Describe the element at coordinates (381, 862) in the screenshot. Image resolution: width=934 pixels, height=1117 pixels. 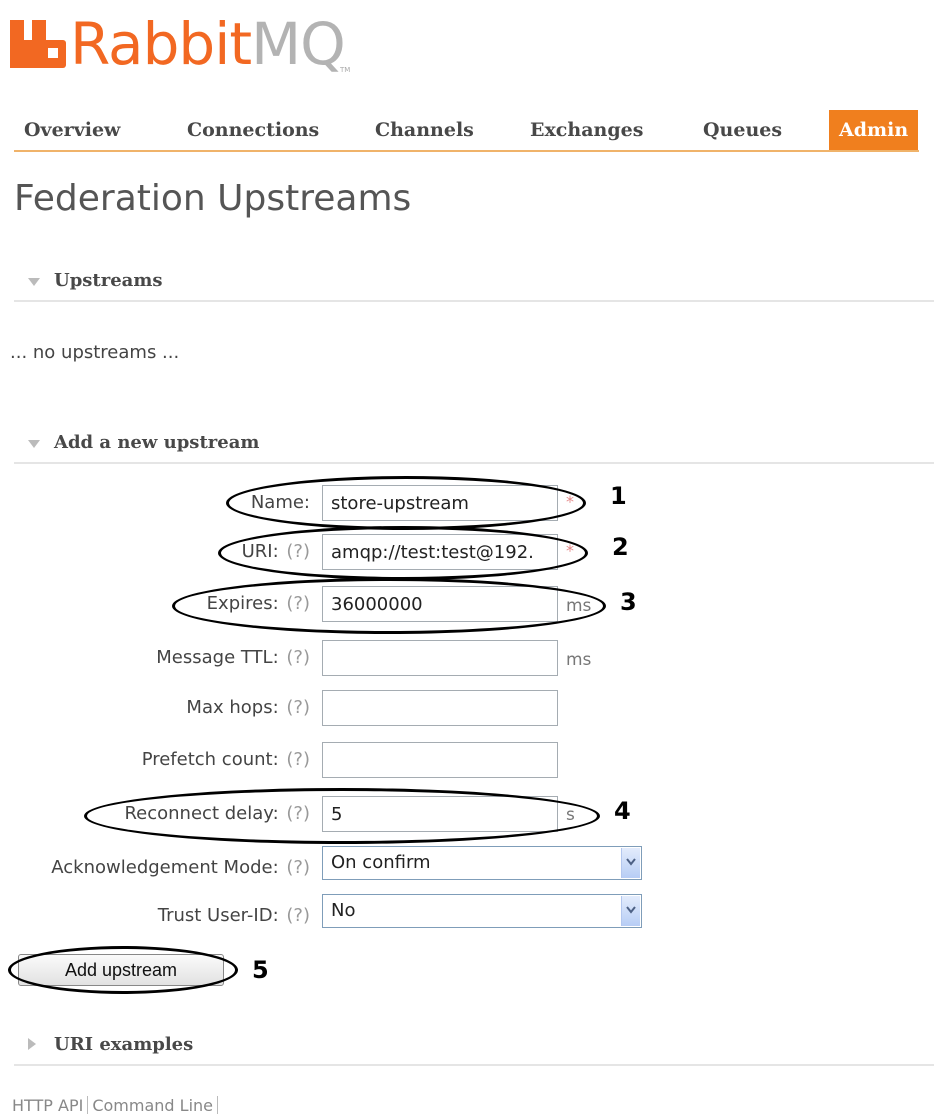
I see `ack-mode-value: On confirm` at that location.